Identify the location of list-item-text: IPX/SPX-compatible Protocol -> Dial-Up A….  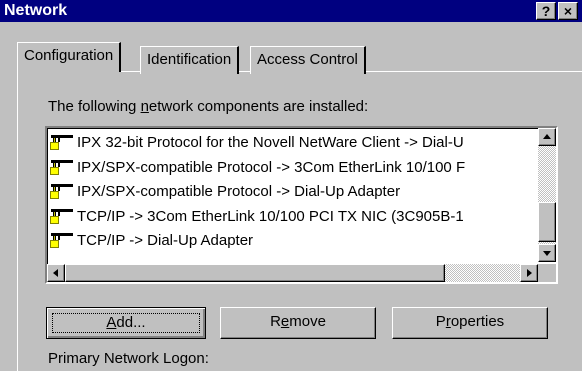
(239, 191).